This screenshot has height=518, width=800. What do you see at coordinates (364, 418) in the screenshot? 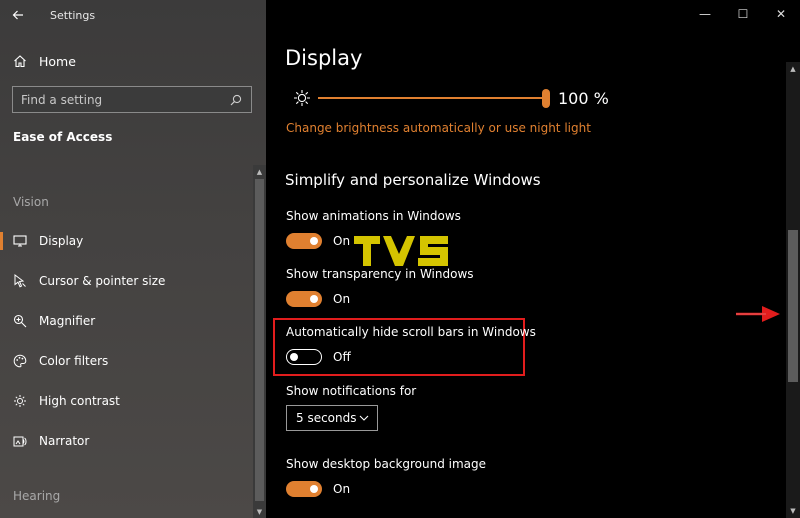
I see `chevron-down-icon` at bounding box center [364, 418].